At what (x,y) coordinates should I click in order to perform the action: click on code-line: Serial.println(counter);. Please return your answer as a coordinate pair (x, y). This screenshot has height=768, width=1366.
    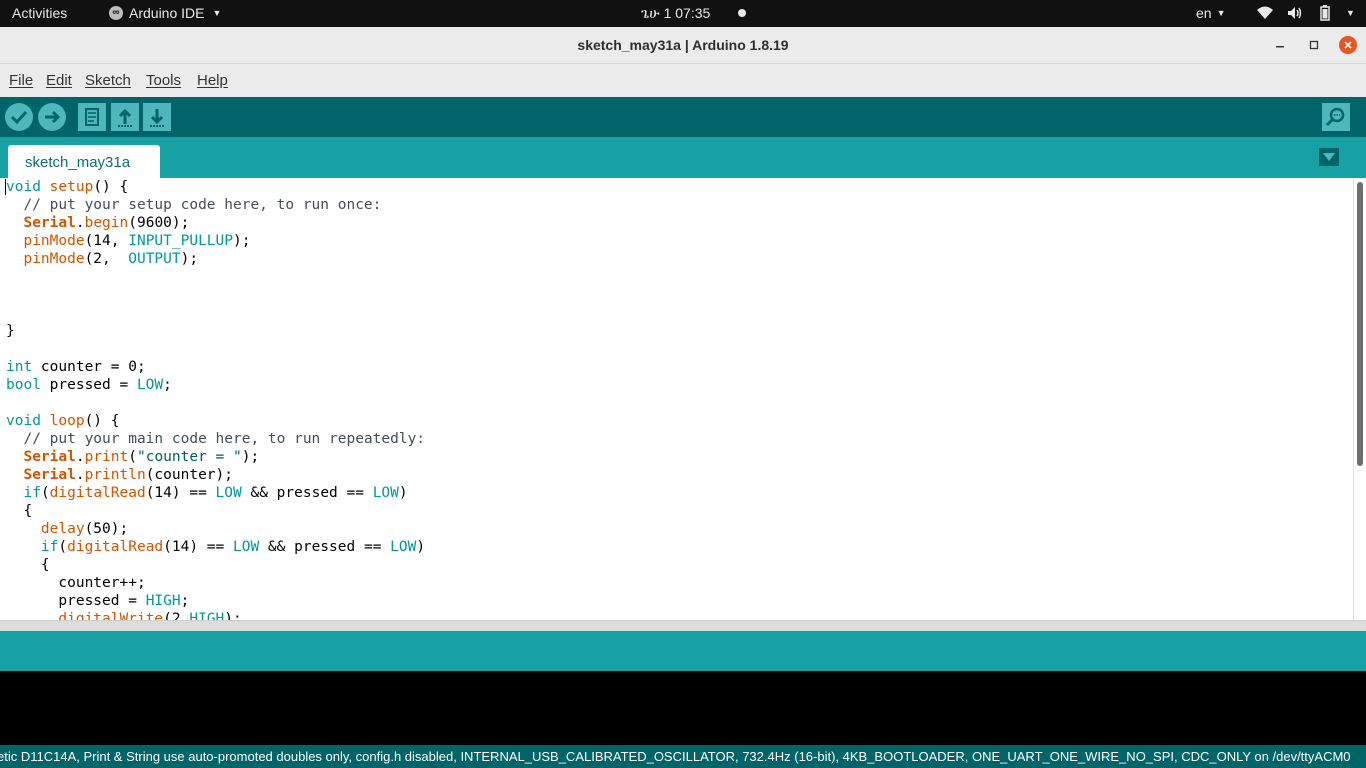
    Looking at the image, I should click on (679, 475).